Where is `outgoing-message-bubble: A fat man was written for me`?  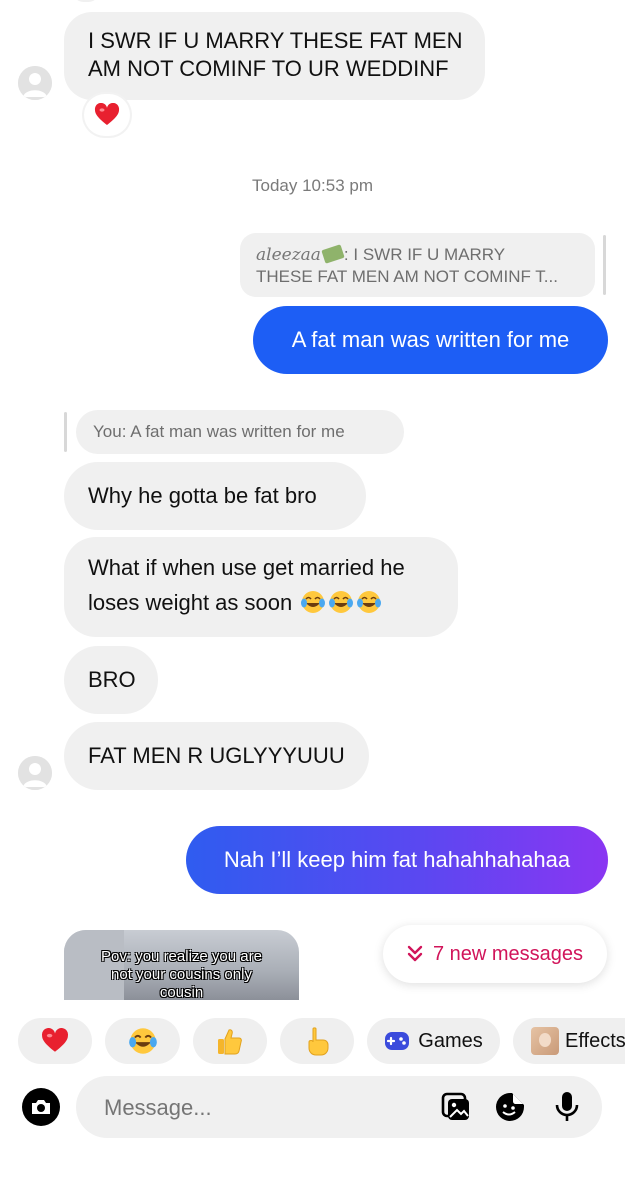 outgoing-message-bubble: A fat man was written for me is located at coordinates (430, 340).